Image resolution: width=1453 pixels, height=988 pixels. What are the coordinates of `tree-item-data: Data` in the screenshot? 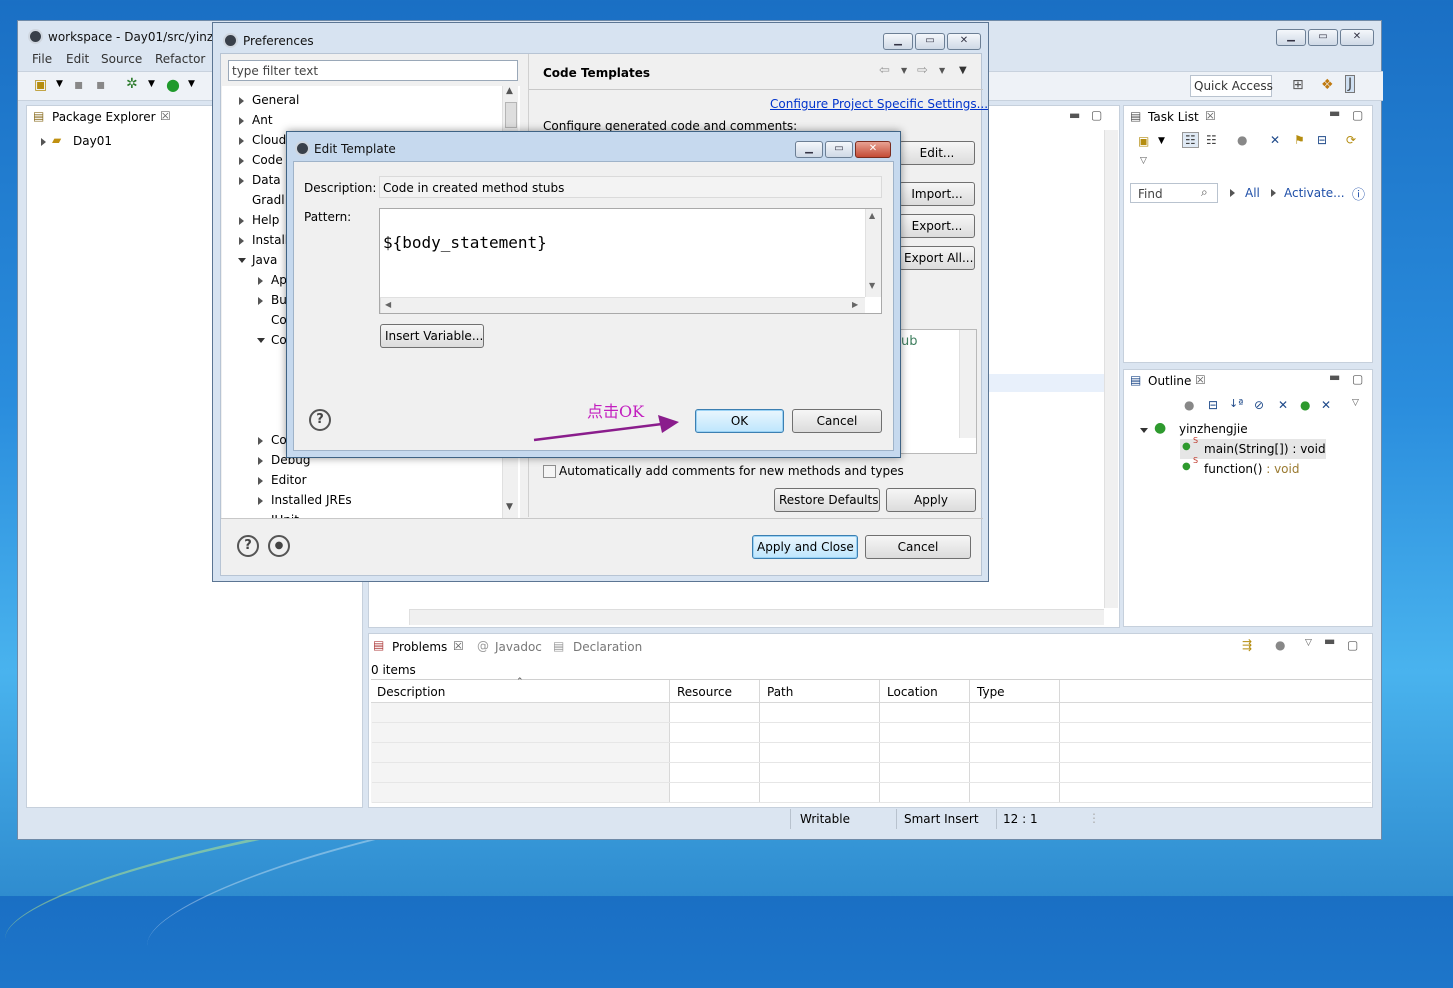 It's located at (266, 180).